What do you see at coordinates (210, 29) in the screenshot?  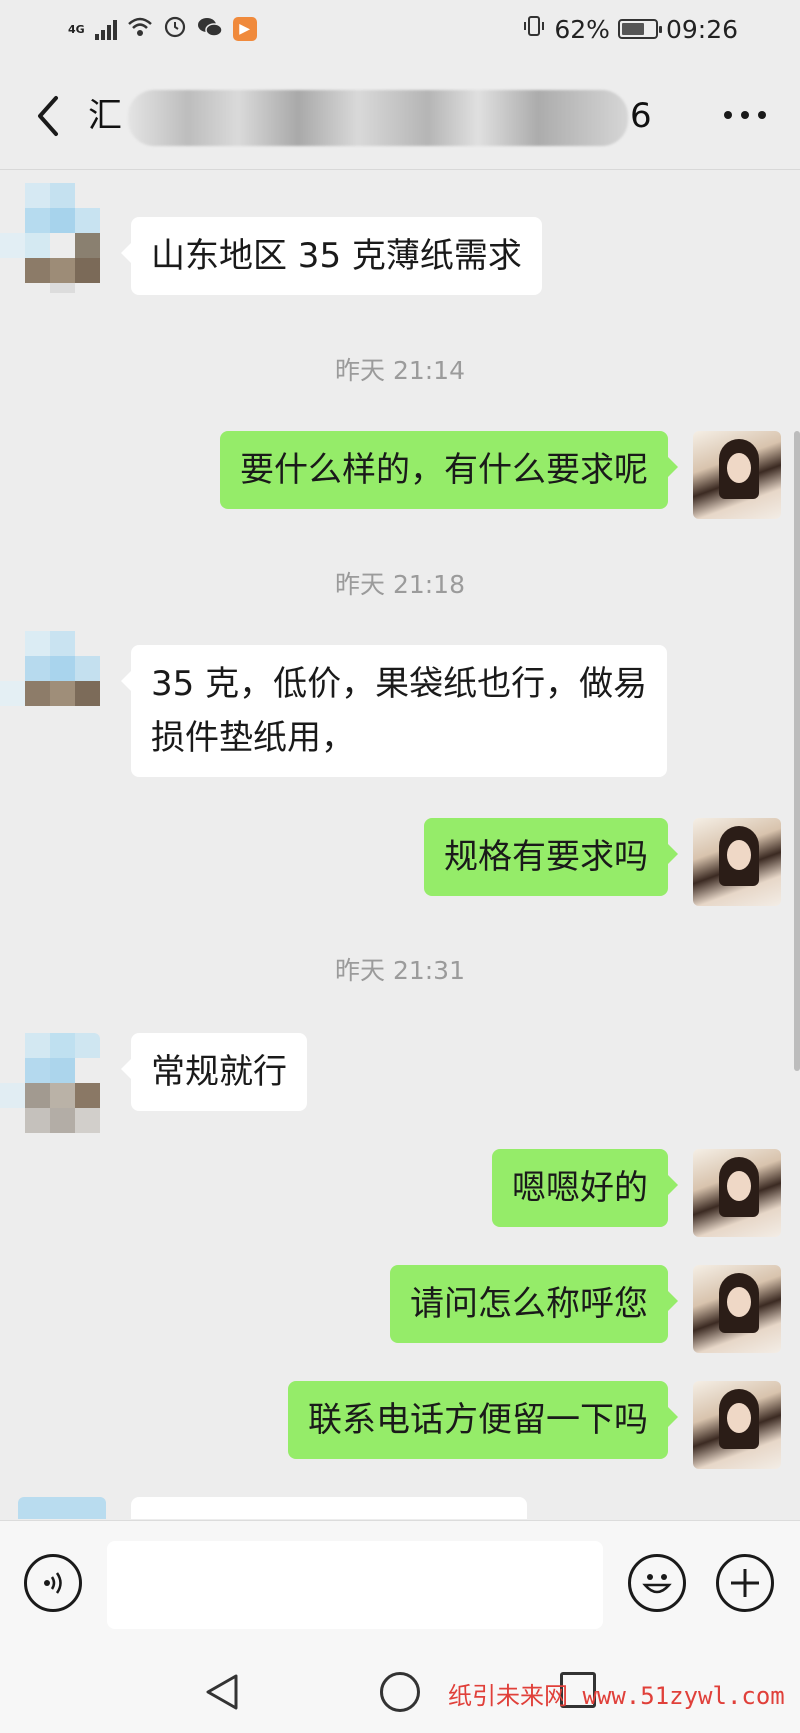 I see `wechat-icon` at bounding box center [210, 29].